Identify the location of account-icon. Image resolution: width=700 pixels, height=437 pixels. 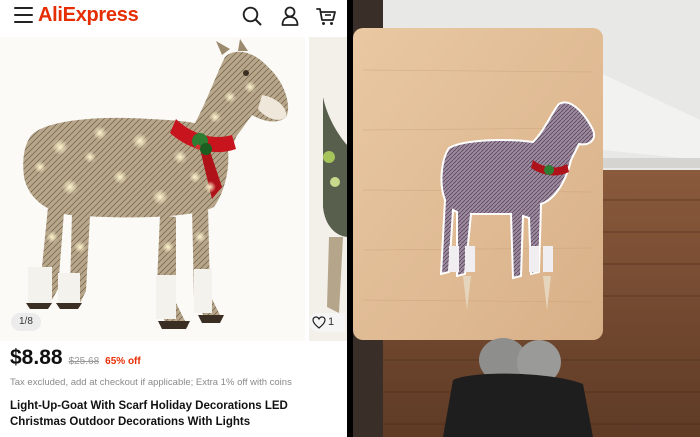
(290, 16).